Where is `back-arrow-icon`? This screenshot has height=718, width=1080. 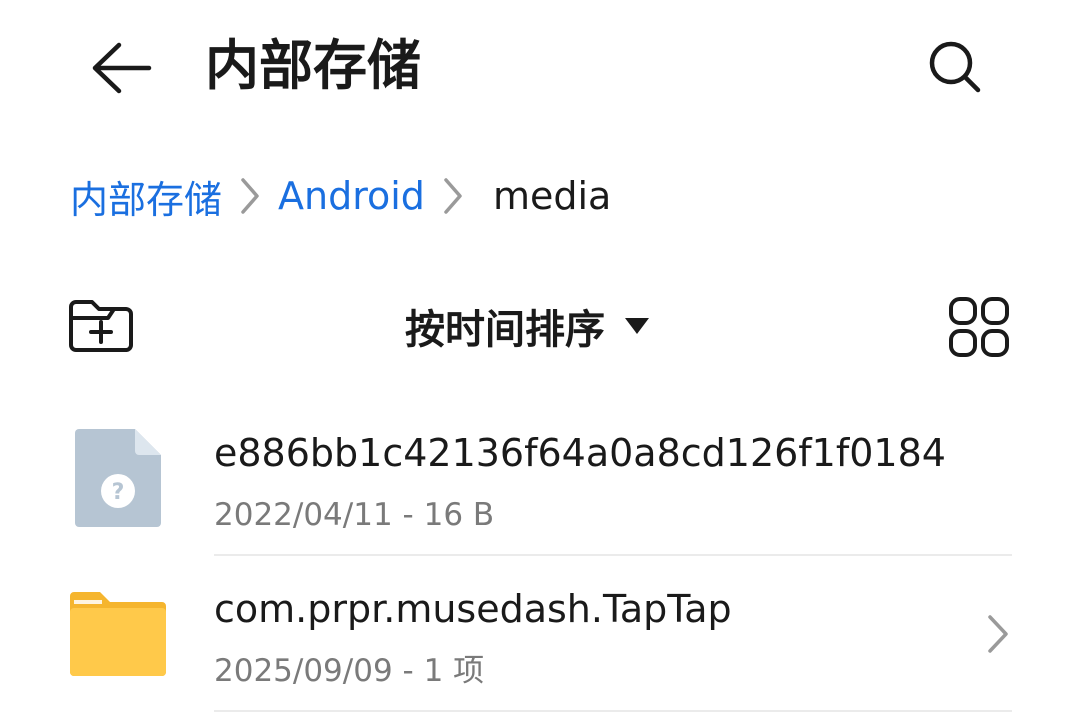 back-arrow-icon is located at coordinates (122, 68).